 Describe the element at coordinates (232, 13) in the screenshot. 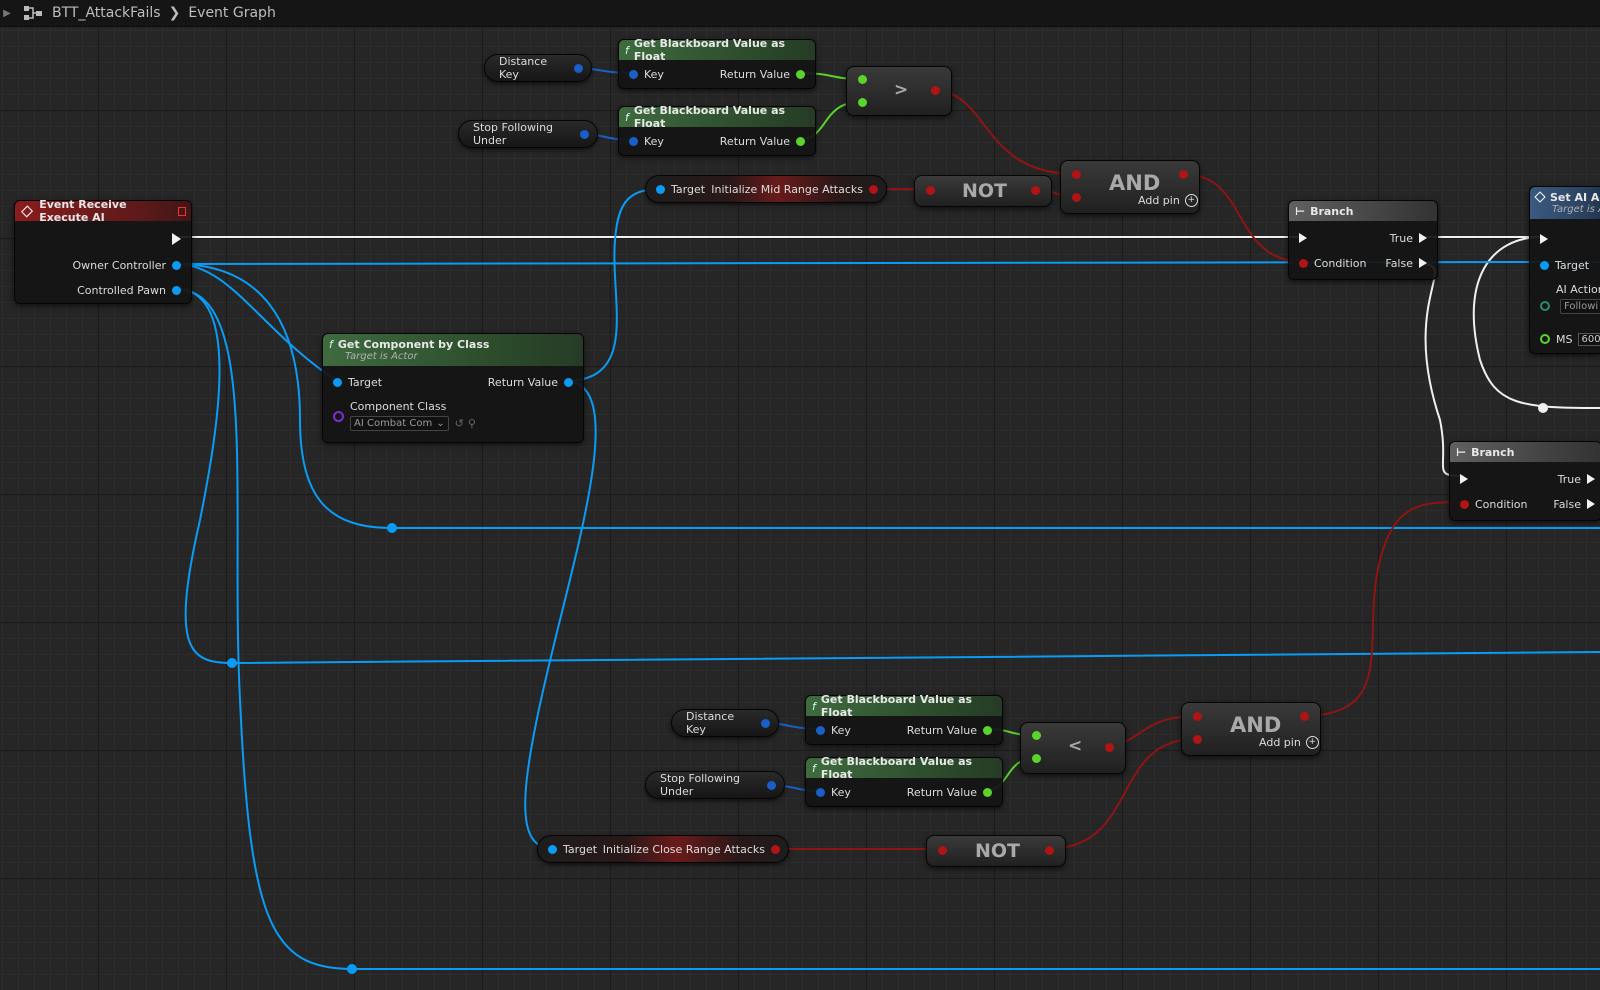

I see `breadcrumb-graph: Event Graph` at that location.